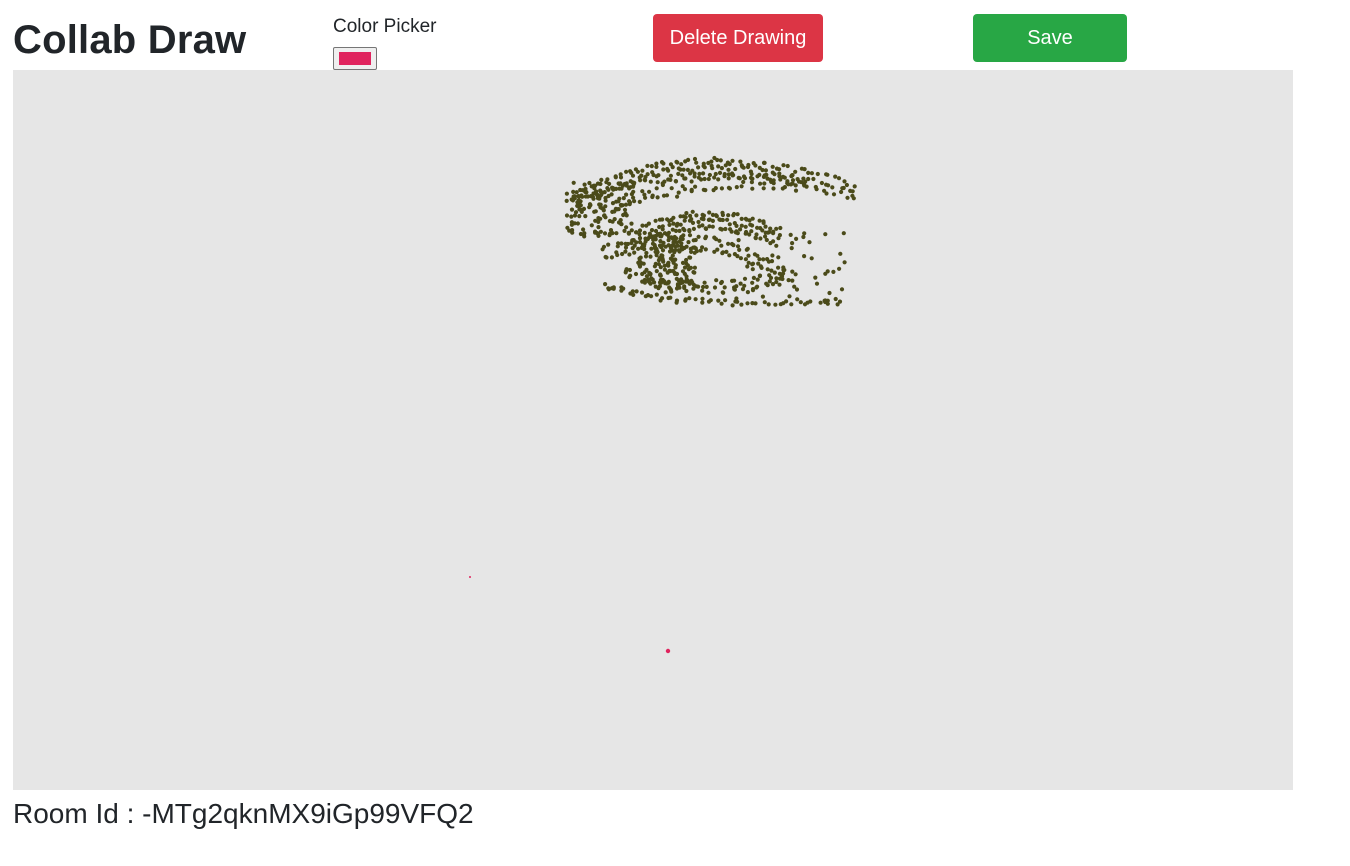 The width and height of the screenshot is (1350, 866). Describe the element at coordinates (1050, 55) in the screenshot. I see `save-drawing-button: Save Drawing` at that location.